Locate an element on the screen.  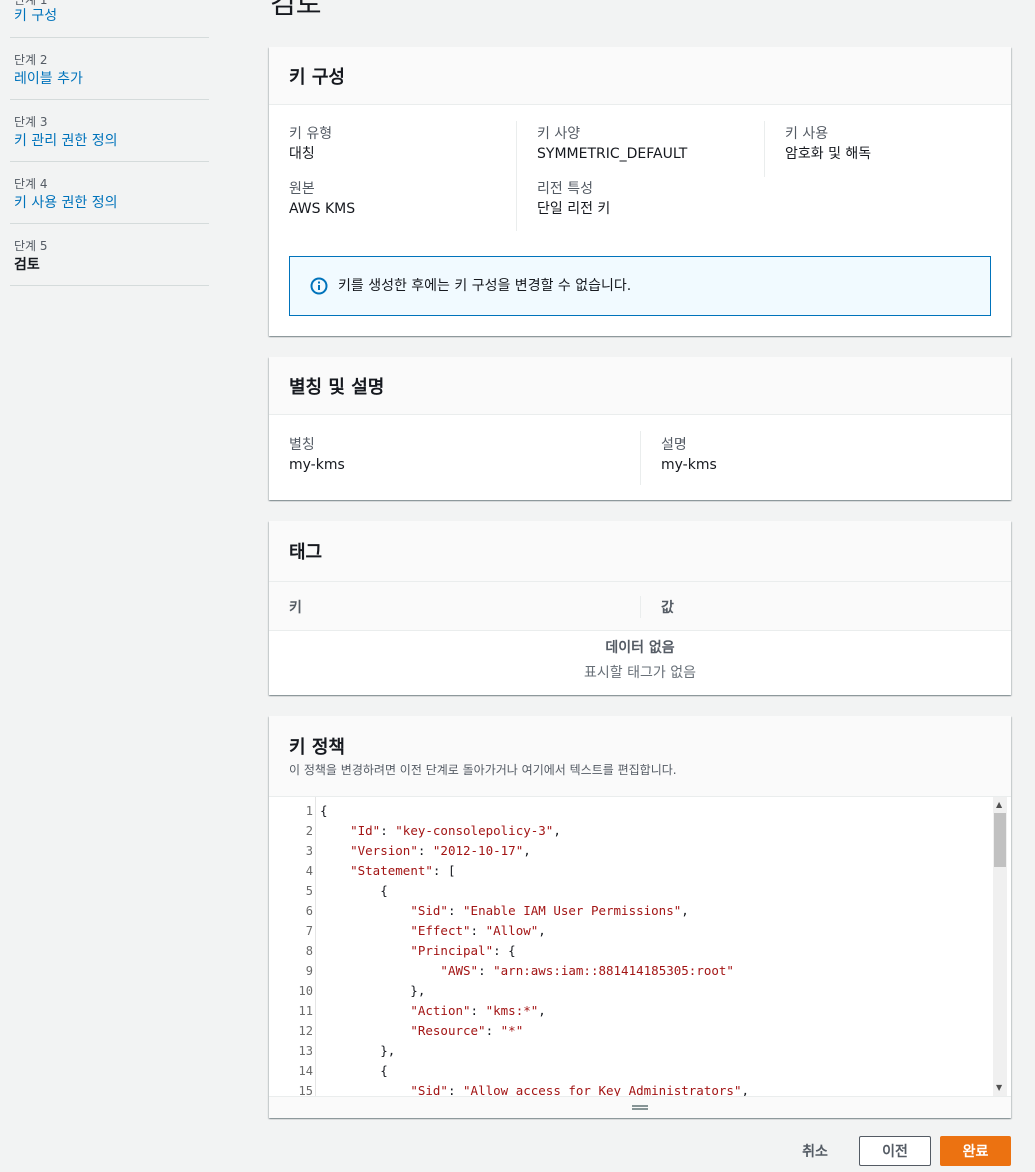
step-number: 단계 4 is located at coordinates (31, 184).